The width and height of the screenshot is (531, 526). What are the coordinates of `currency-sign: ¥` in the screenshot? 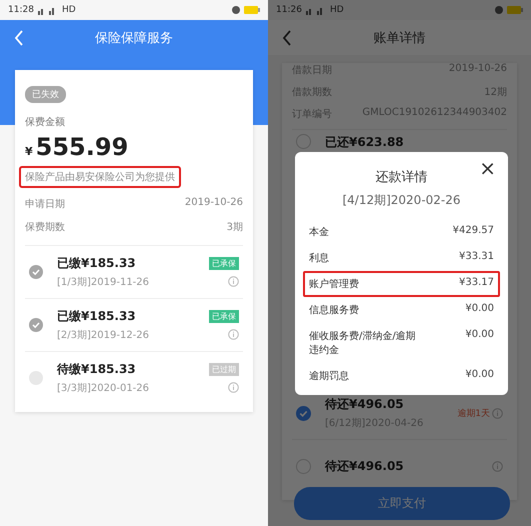 It's located at (29, 151).